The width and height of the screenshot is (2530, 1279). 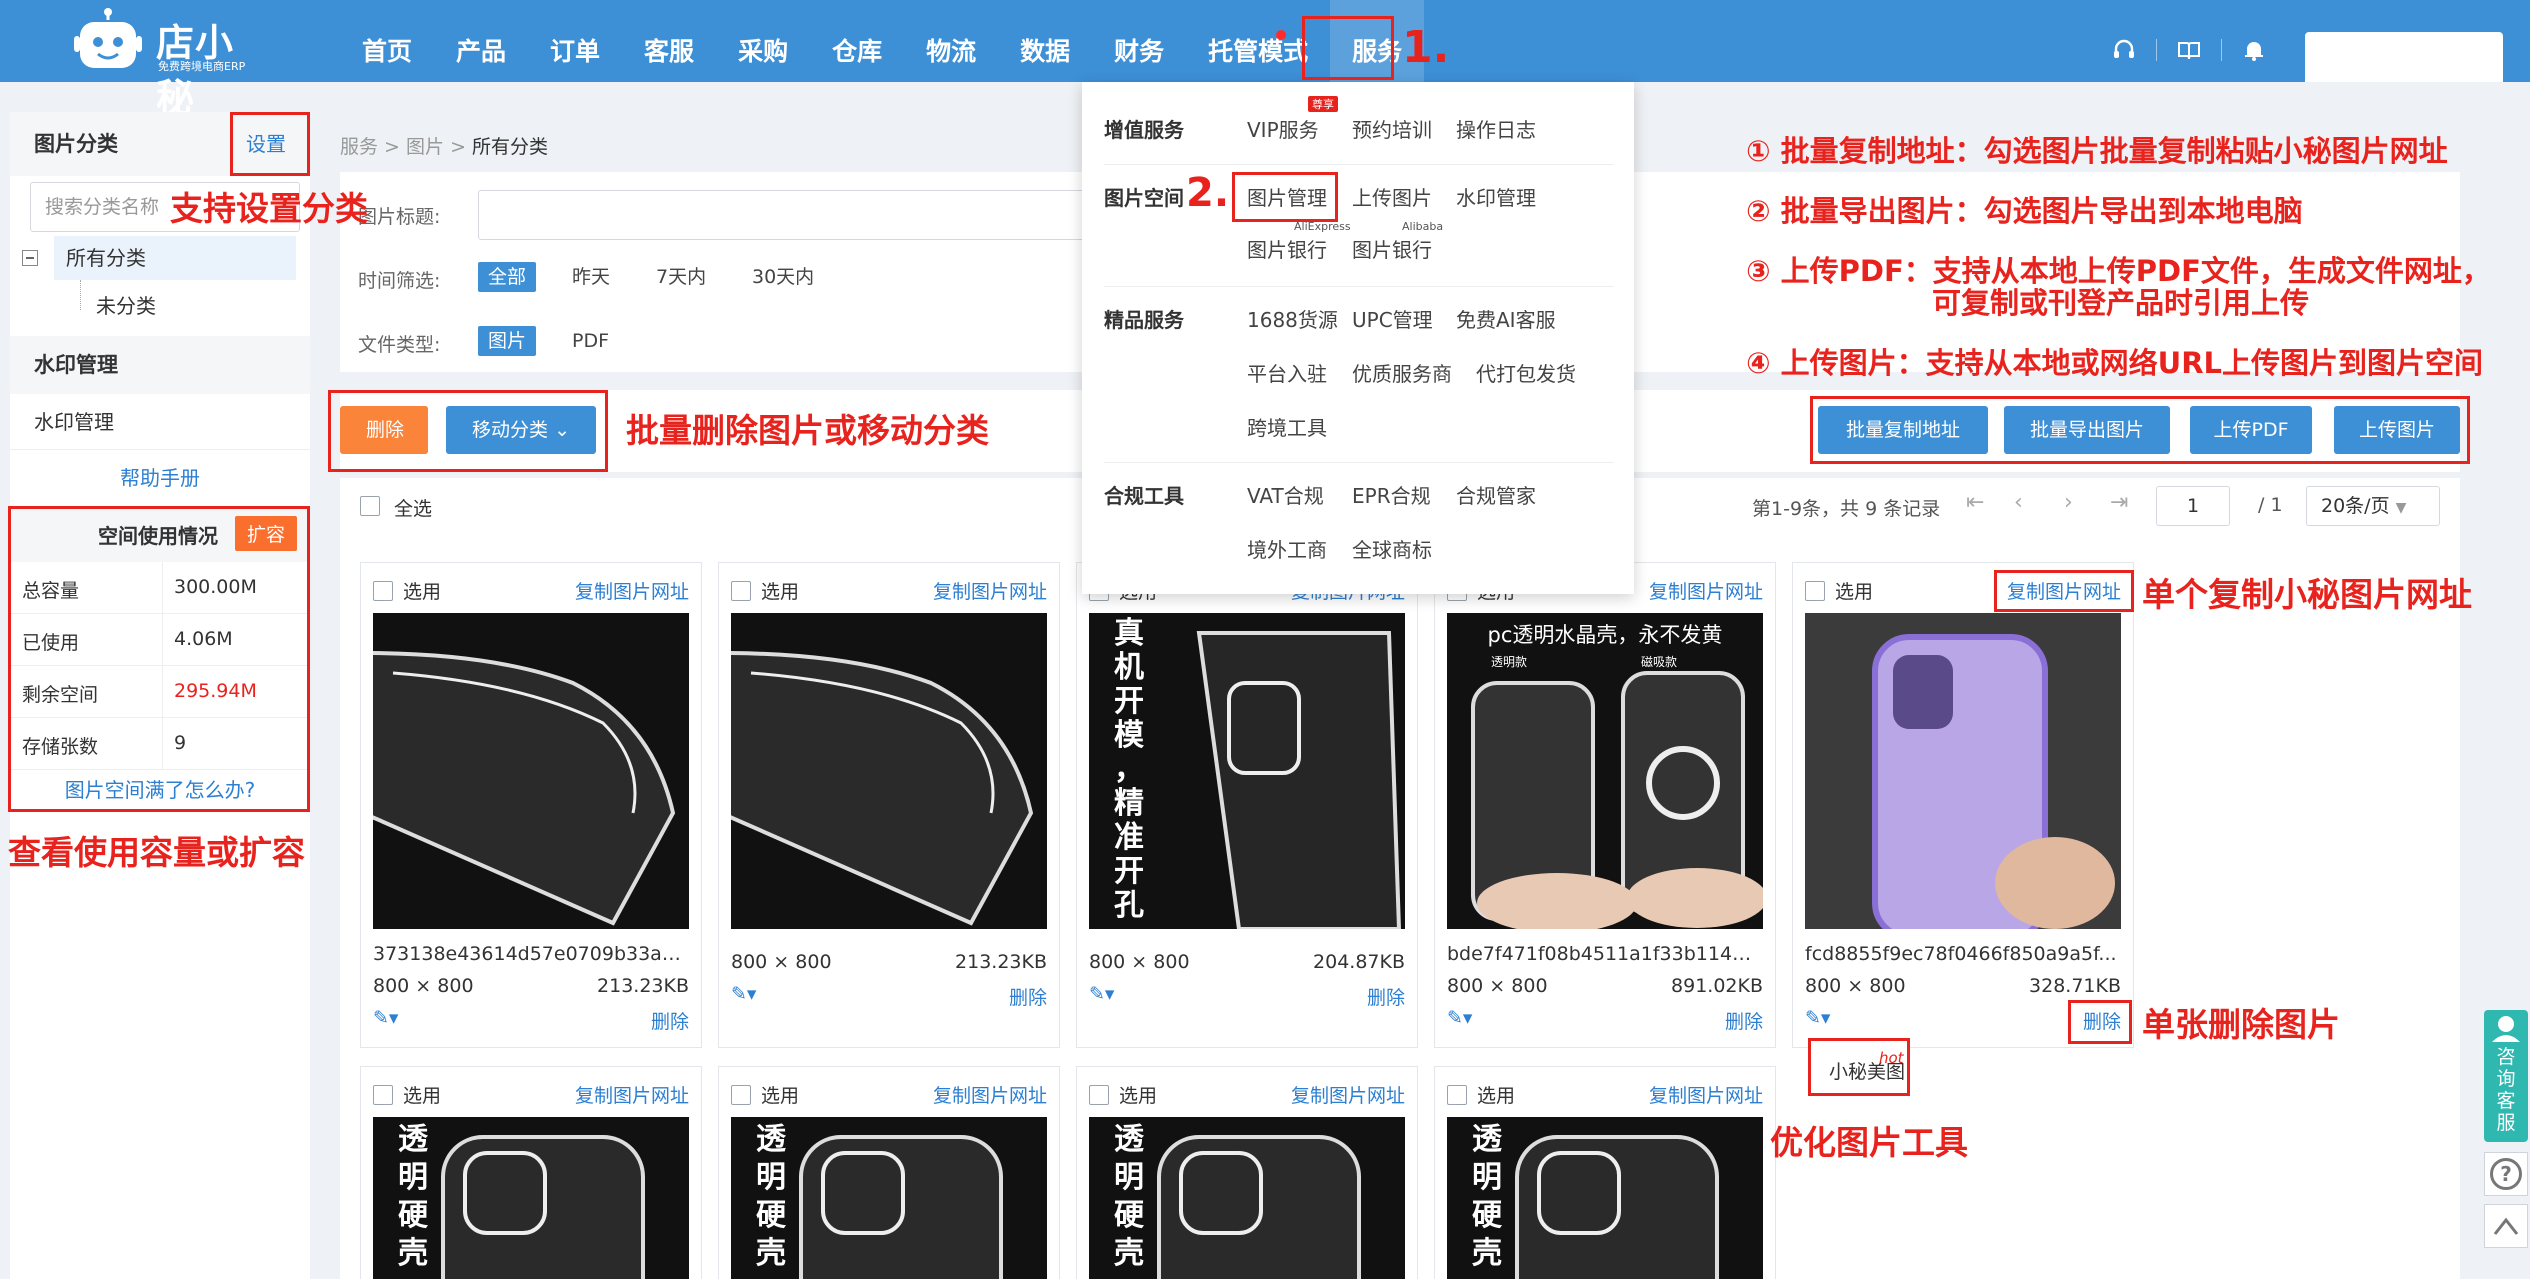 What do you see at coordinates (507, 277) in the screenshot?
I see `time-filter-all: 全部` at bounding box center [507, 277].